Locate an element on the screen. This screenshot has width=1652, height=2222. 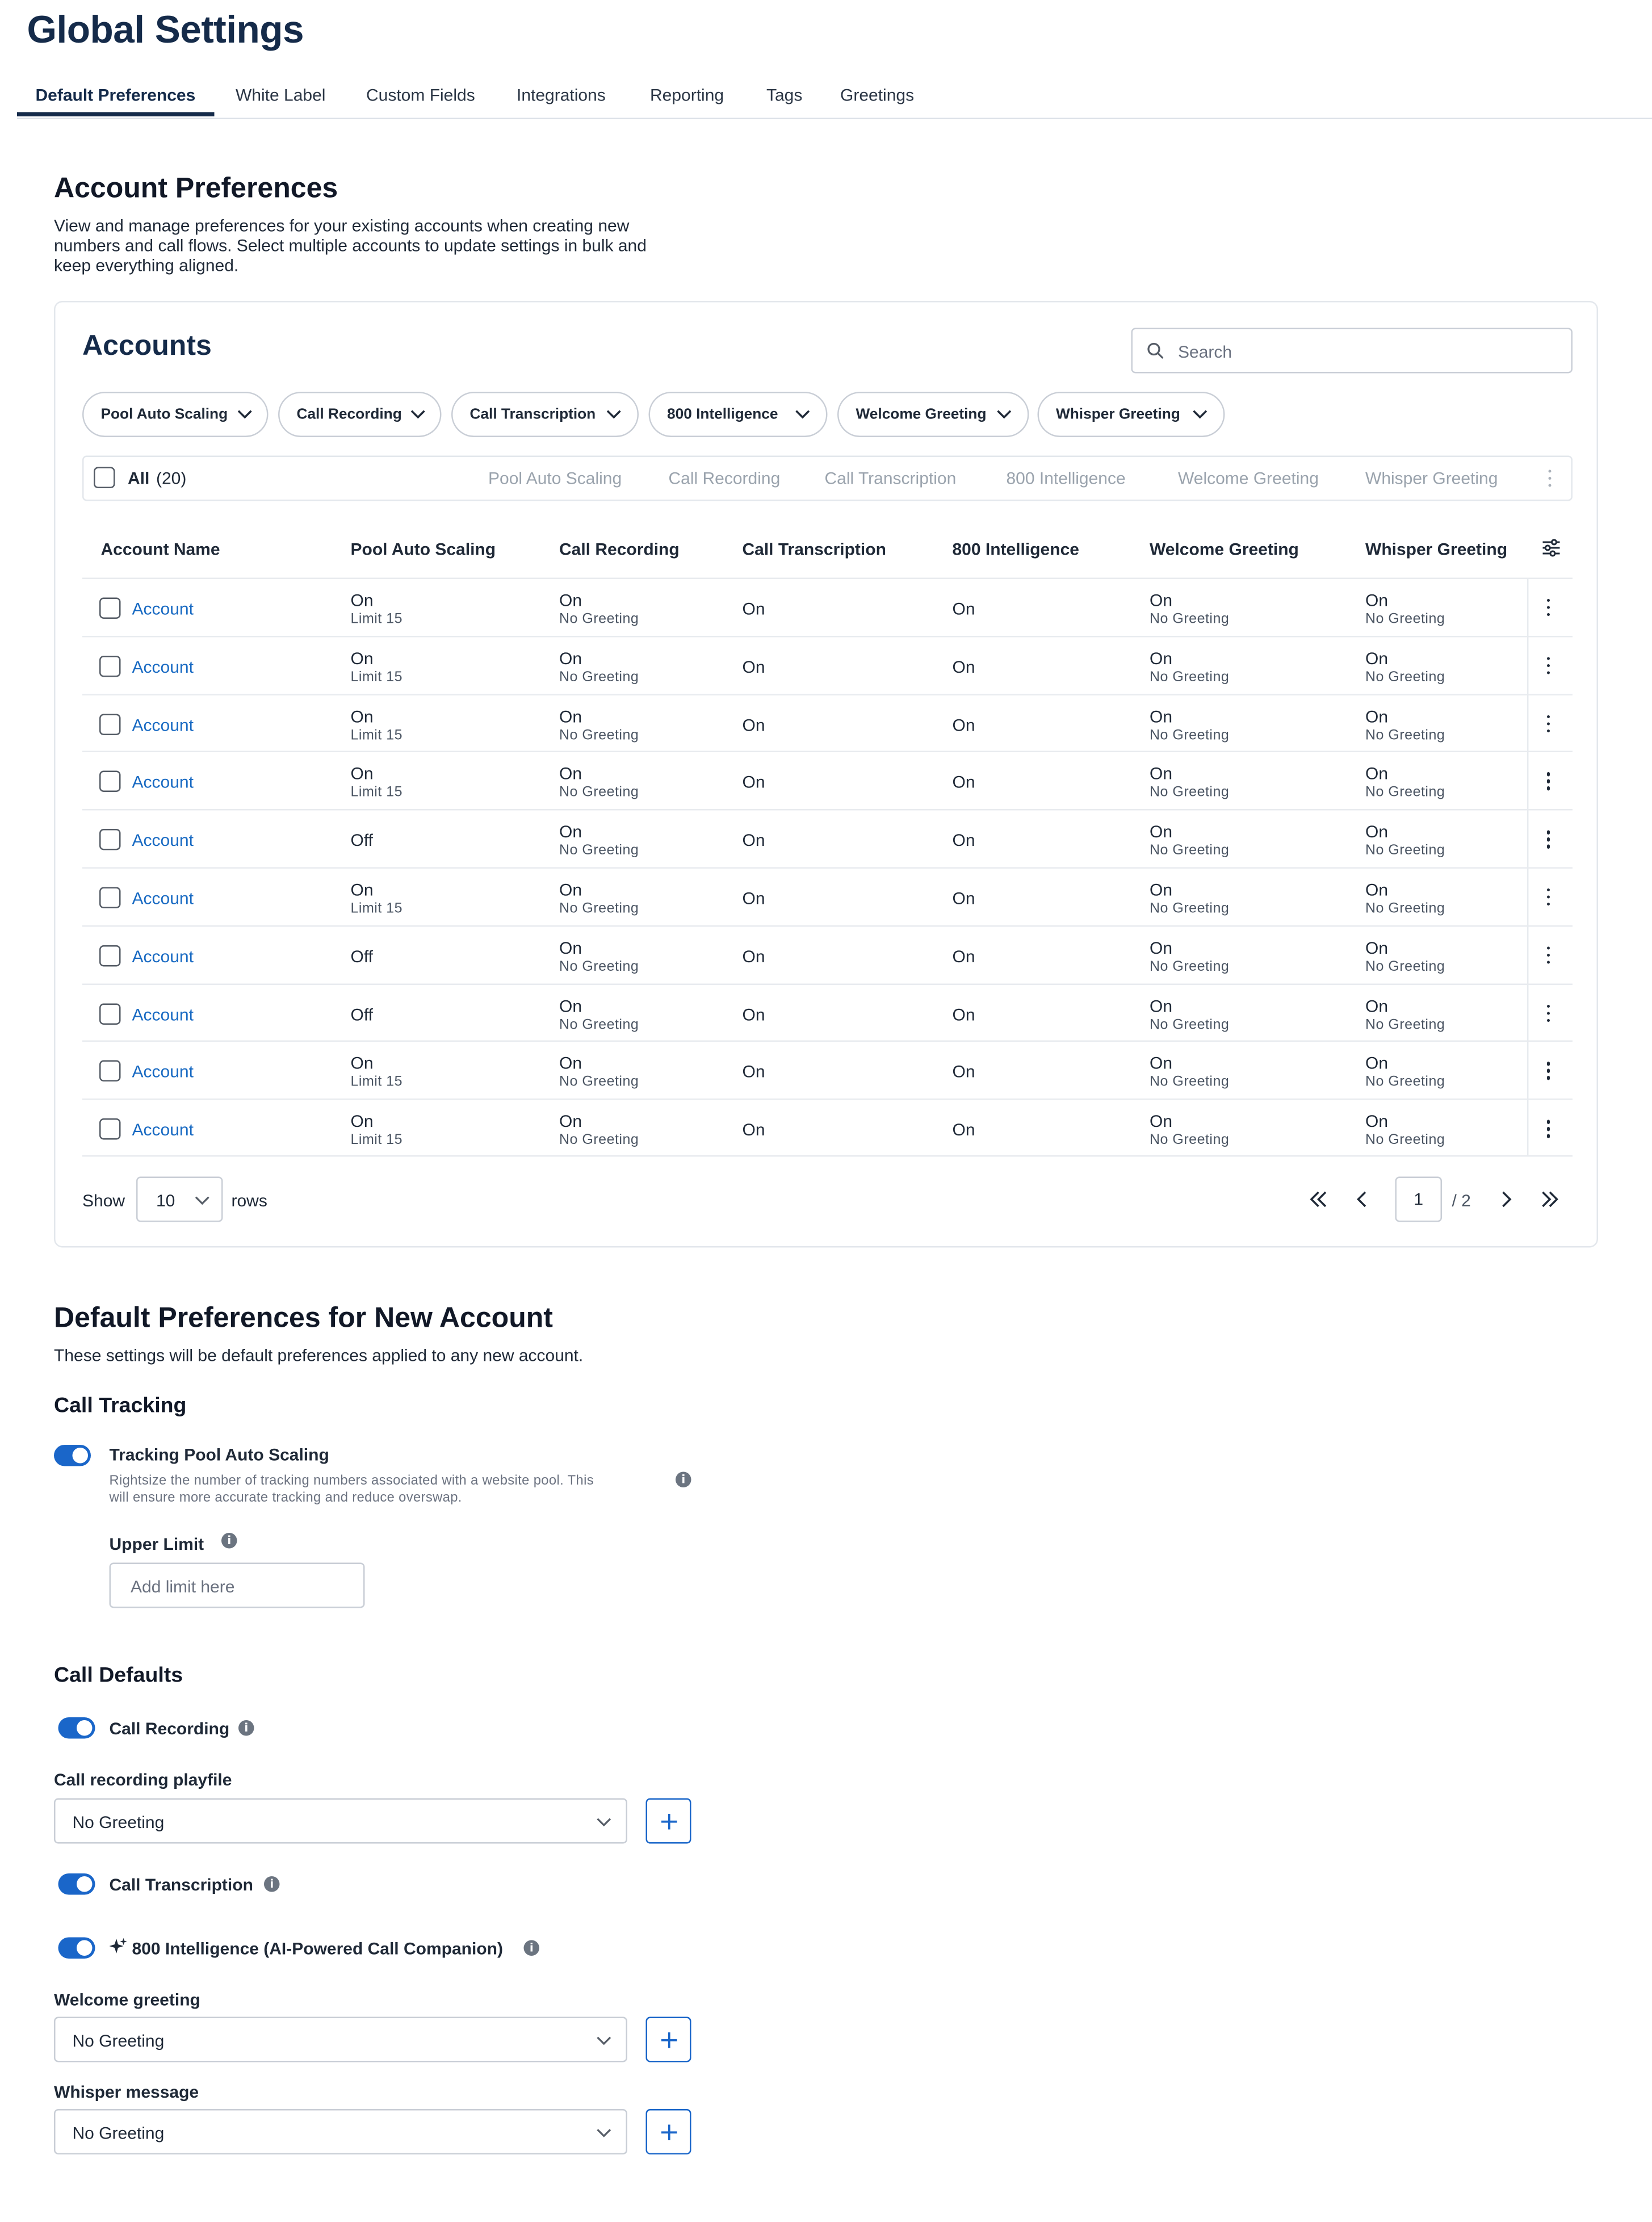
bulk-more-kebab-icon is located at coordinates (1549, 478).